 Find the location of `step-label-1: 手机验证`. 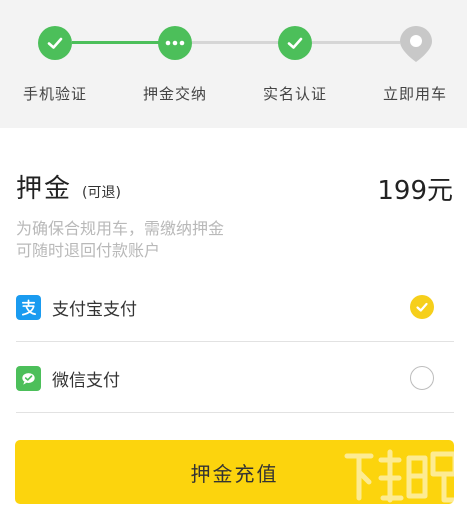

step-label-1: 手机验证 is located at coordinates (54, 94).